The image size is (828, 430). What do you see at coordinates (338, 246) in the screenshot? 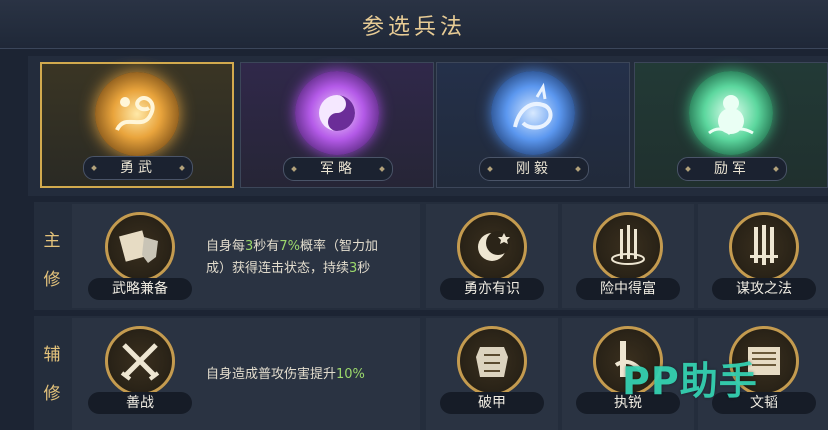
I see `desc-text: 概率（智力加` at bounding box center [338, 246].